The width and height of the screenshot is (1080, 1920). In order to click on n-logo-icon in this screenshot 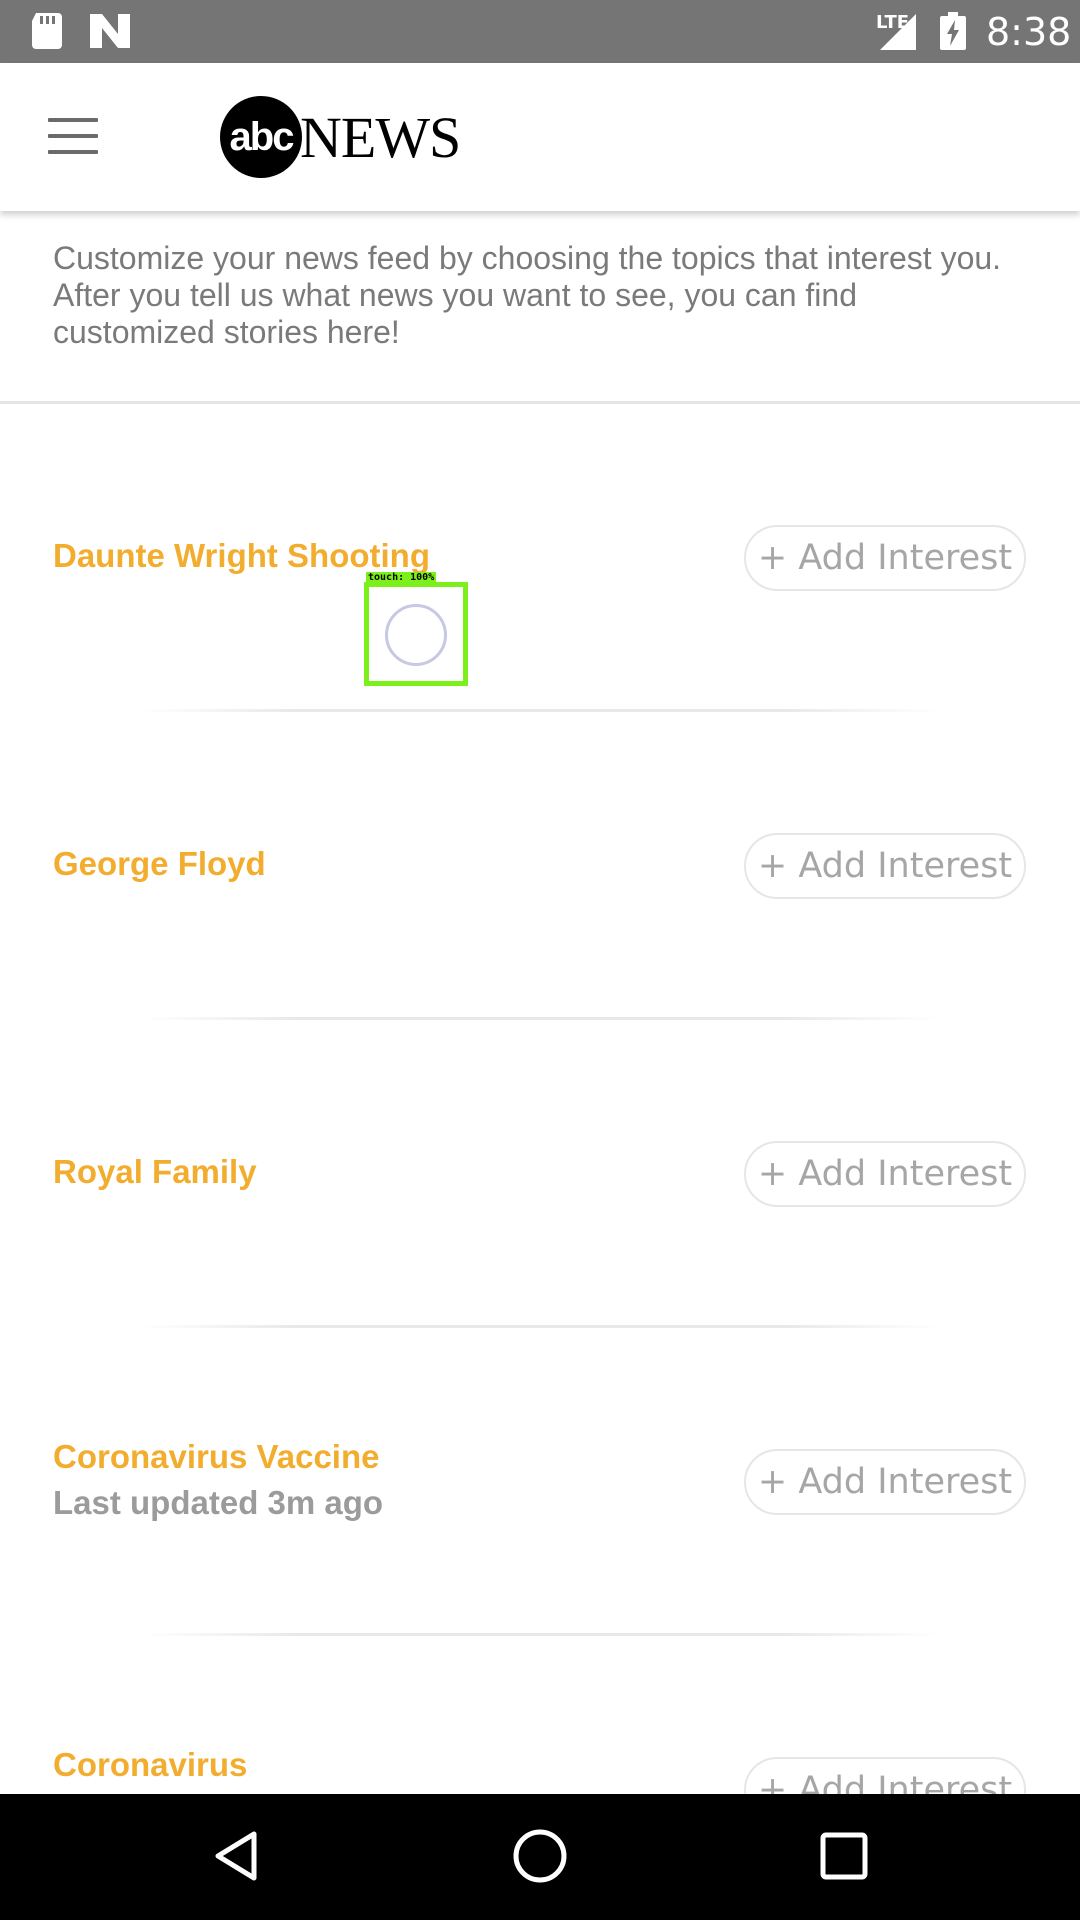, I will do `click(110, 31)`.